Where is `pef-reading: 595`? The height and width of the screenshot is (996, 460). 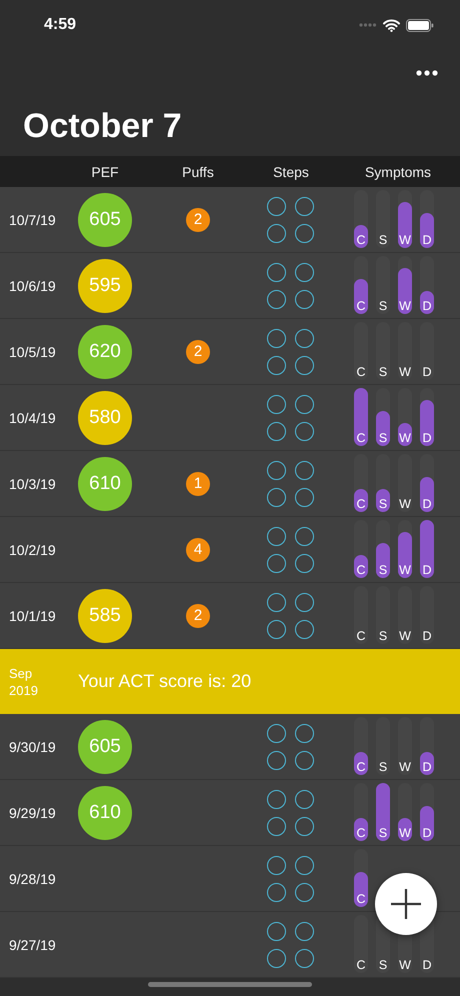
pef-reading: 595 is located at coordinates (105, 285).